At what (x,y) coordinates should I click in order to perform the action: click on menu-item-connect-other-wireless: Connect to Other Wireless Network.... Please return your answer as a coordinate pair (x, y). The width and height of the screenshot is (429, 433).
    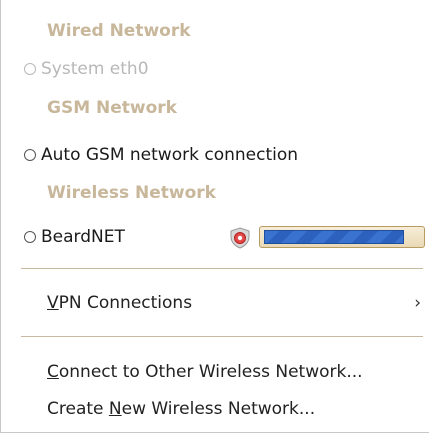
    Looking at the image, I should click on (215, 372).